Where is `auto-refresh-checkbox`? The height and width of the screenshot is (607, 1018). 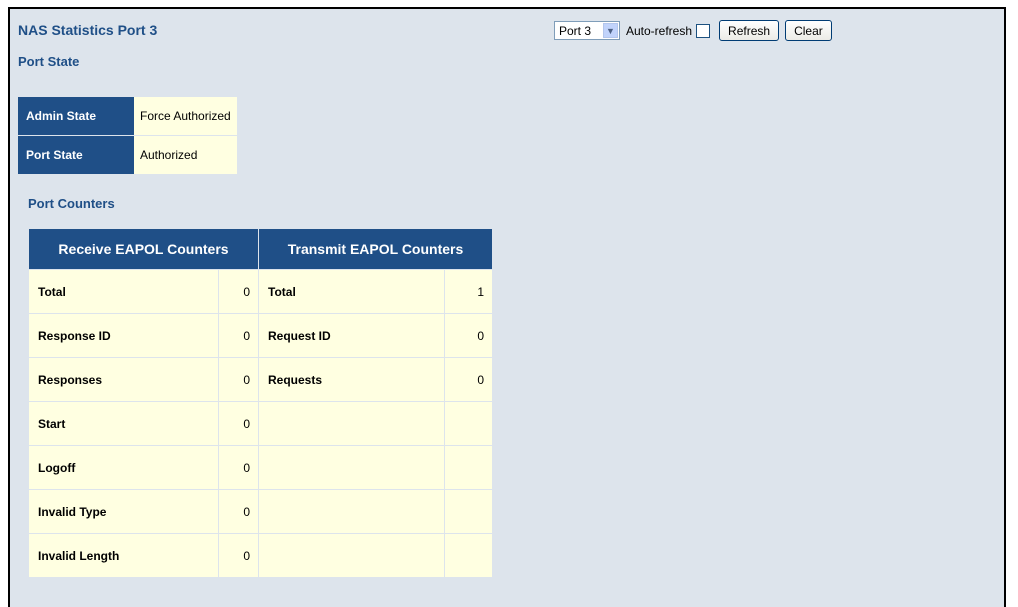 auto-refresh-checkbox is located at coordinates (703, 30).